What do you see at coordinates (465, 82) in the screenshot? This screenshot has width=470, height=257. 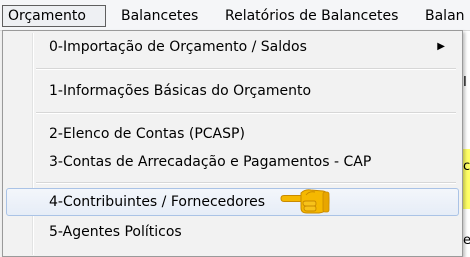 I see `background-glyph: I` at bounding box center [465, 82].